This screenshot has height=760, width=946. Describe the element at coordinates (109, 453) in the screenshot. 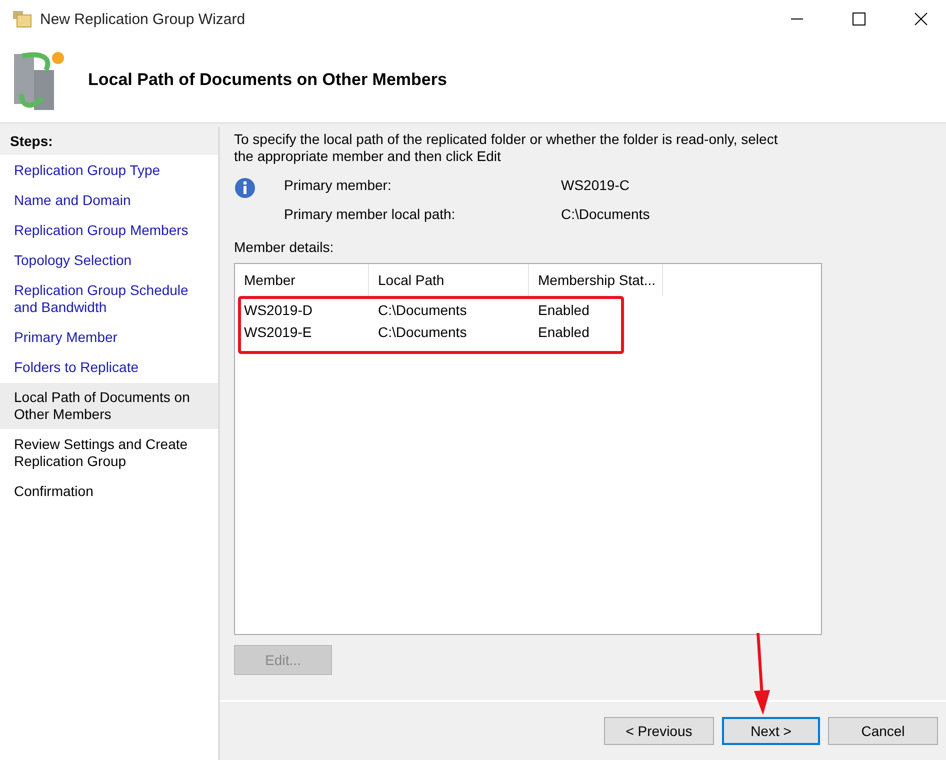

I see `step-item: Review Settings and Create Replication Group` at that location.